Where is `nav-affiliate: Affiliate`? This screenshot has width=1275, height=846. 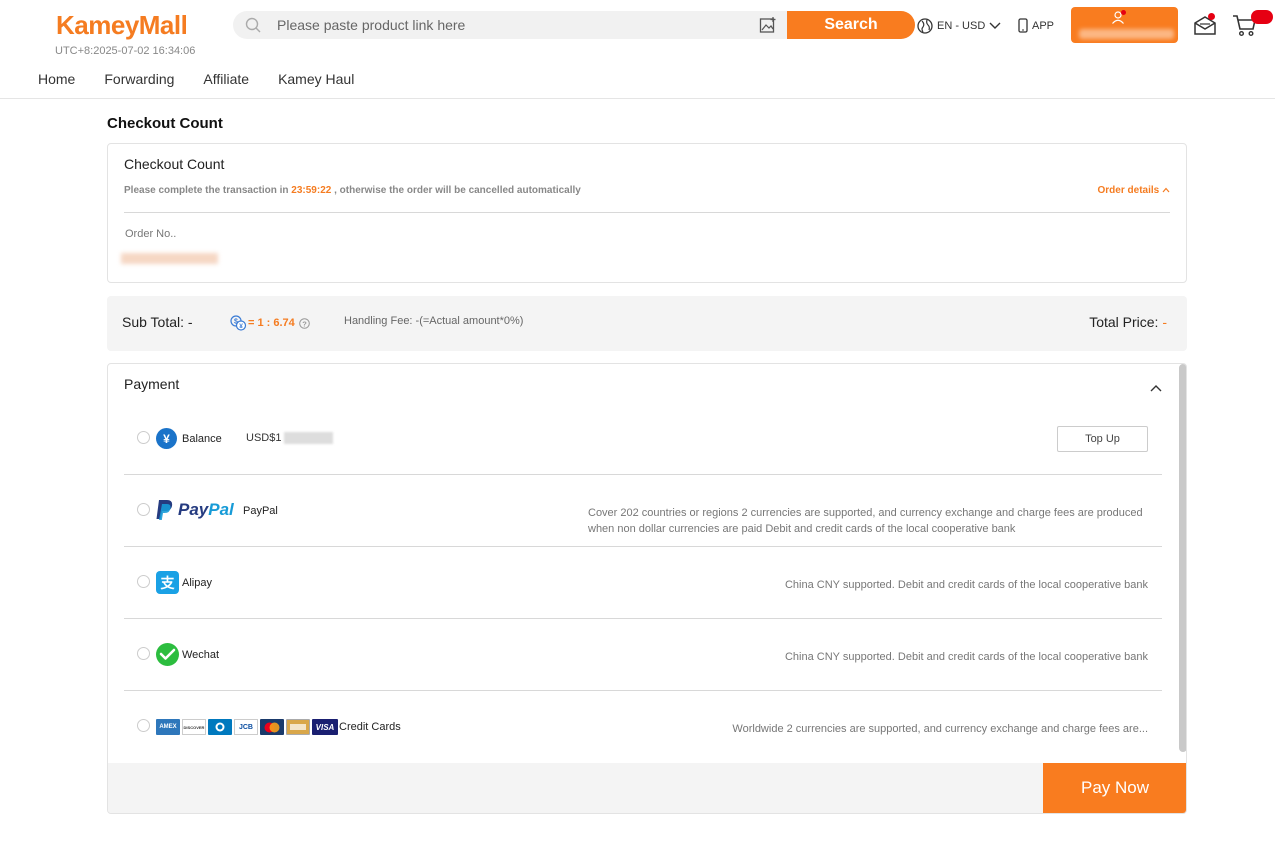
nav-affiliate: Affiliate is located at coordinates (226, 79).